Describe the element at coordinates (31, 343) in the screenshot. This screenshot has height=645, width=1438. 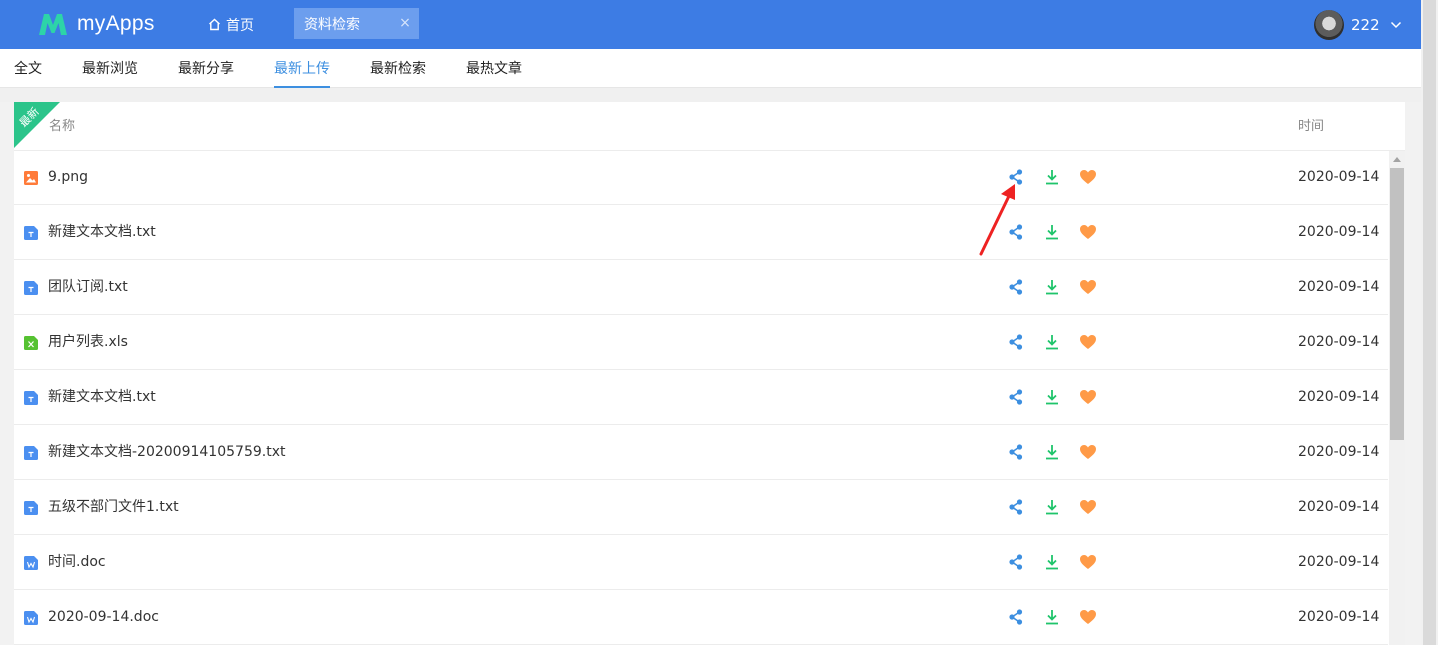
I see `spreadsheet-file-icon` at that location.